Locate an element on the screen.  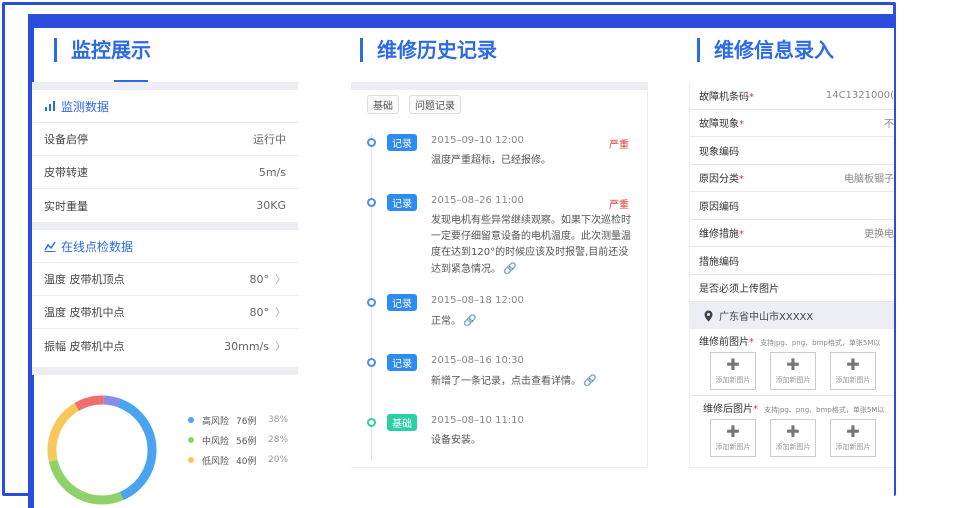
line-chart-icon is located at coordinates (50, 246).